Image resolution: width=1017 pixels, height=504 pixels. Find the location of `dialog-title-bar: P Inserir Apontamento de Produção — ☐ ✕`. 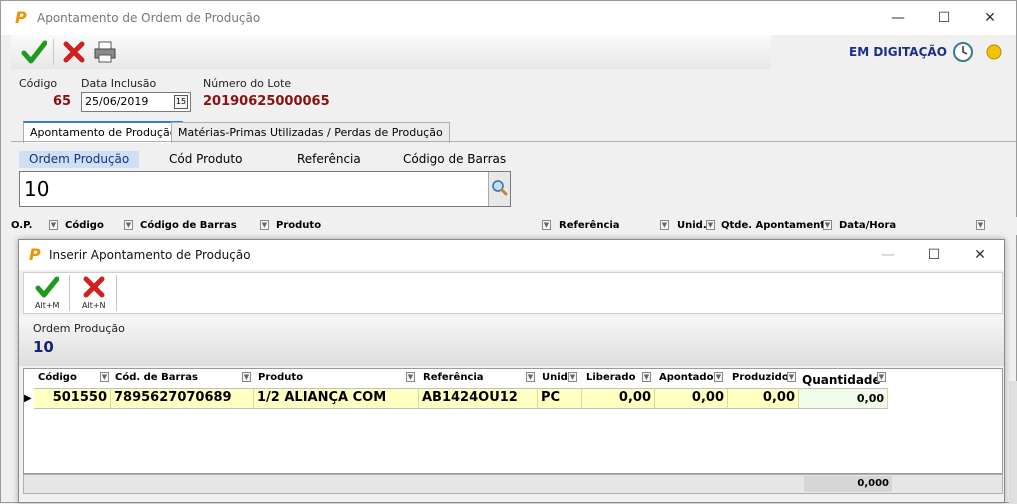

dialog-title-bar: P Inserir Apontamento de Produção — ☐ ✕ is located at coordinates (511, 255).